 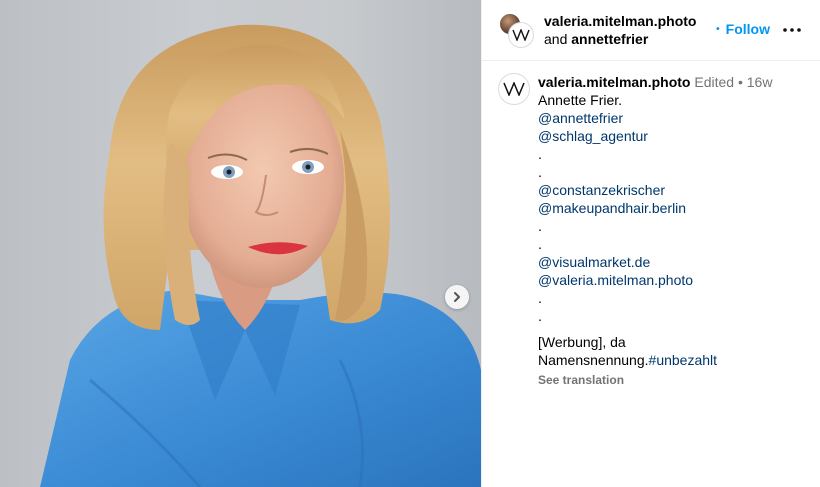 I want to click on mention-link: @valeria.mitelman.photo, so click(x=655, y=280).